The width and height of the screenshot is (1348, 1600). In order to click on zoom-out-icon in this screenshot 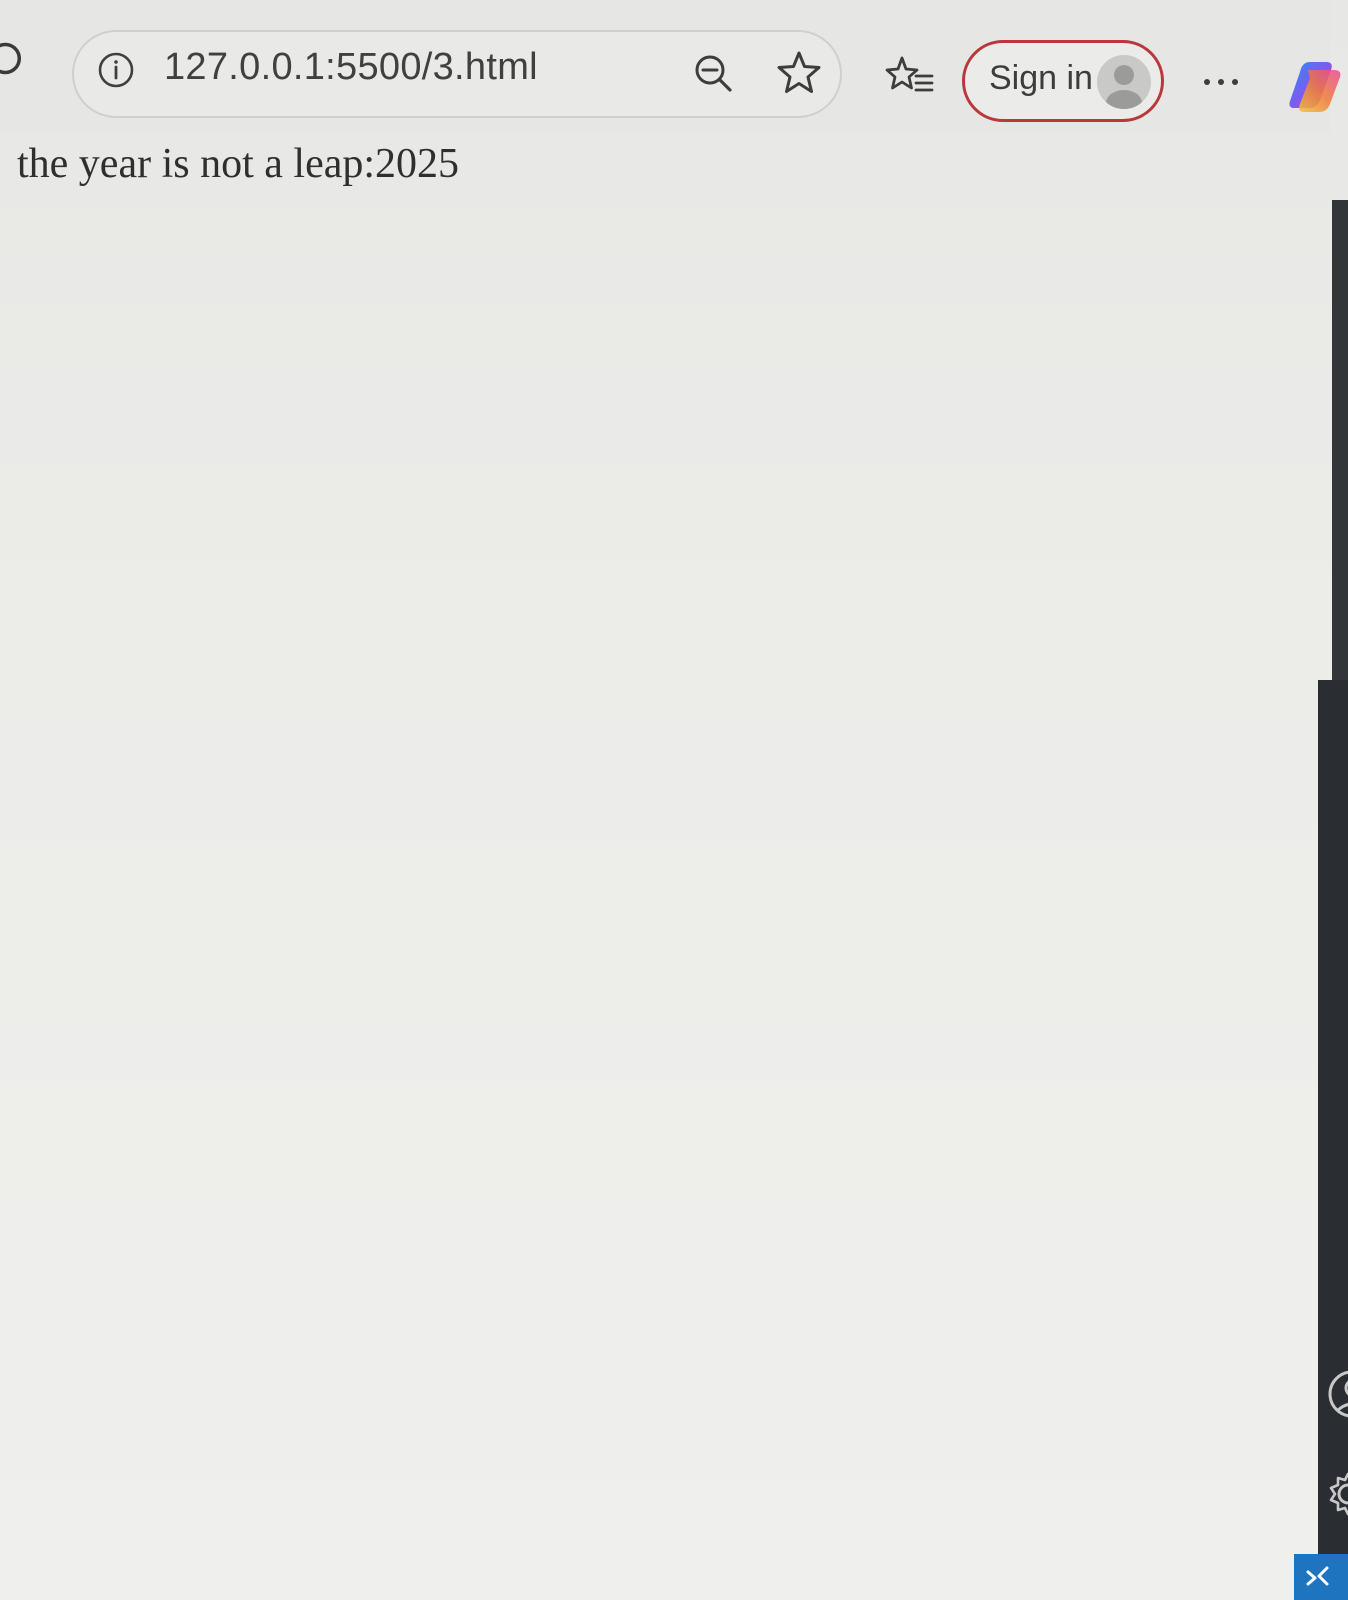, I will do `click(714, 74)`.